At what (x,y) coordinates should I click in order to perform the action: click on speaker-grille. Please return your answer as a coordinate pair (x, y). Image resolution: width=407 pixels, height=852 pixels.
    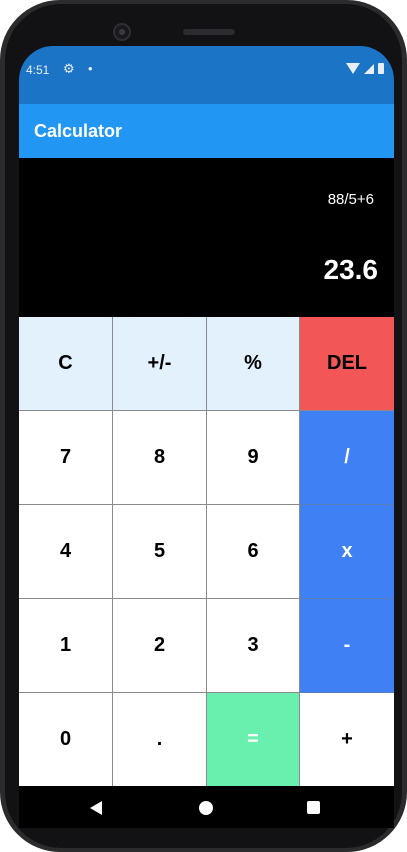
    Looking at the image, I should click on (209, 32).